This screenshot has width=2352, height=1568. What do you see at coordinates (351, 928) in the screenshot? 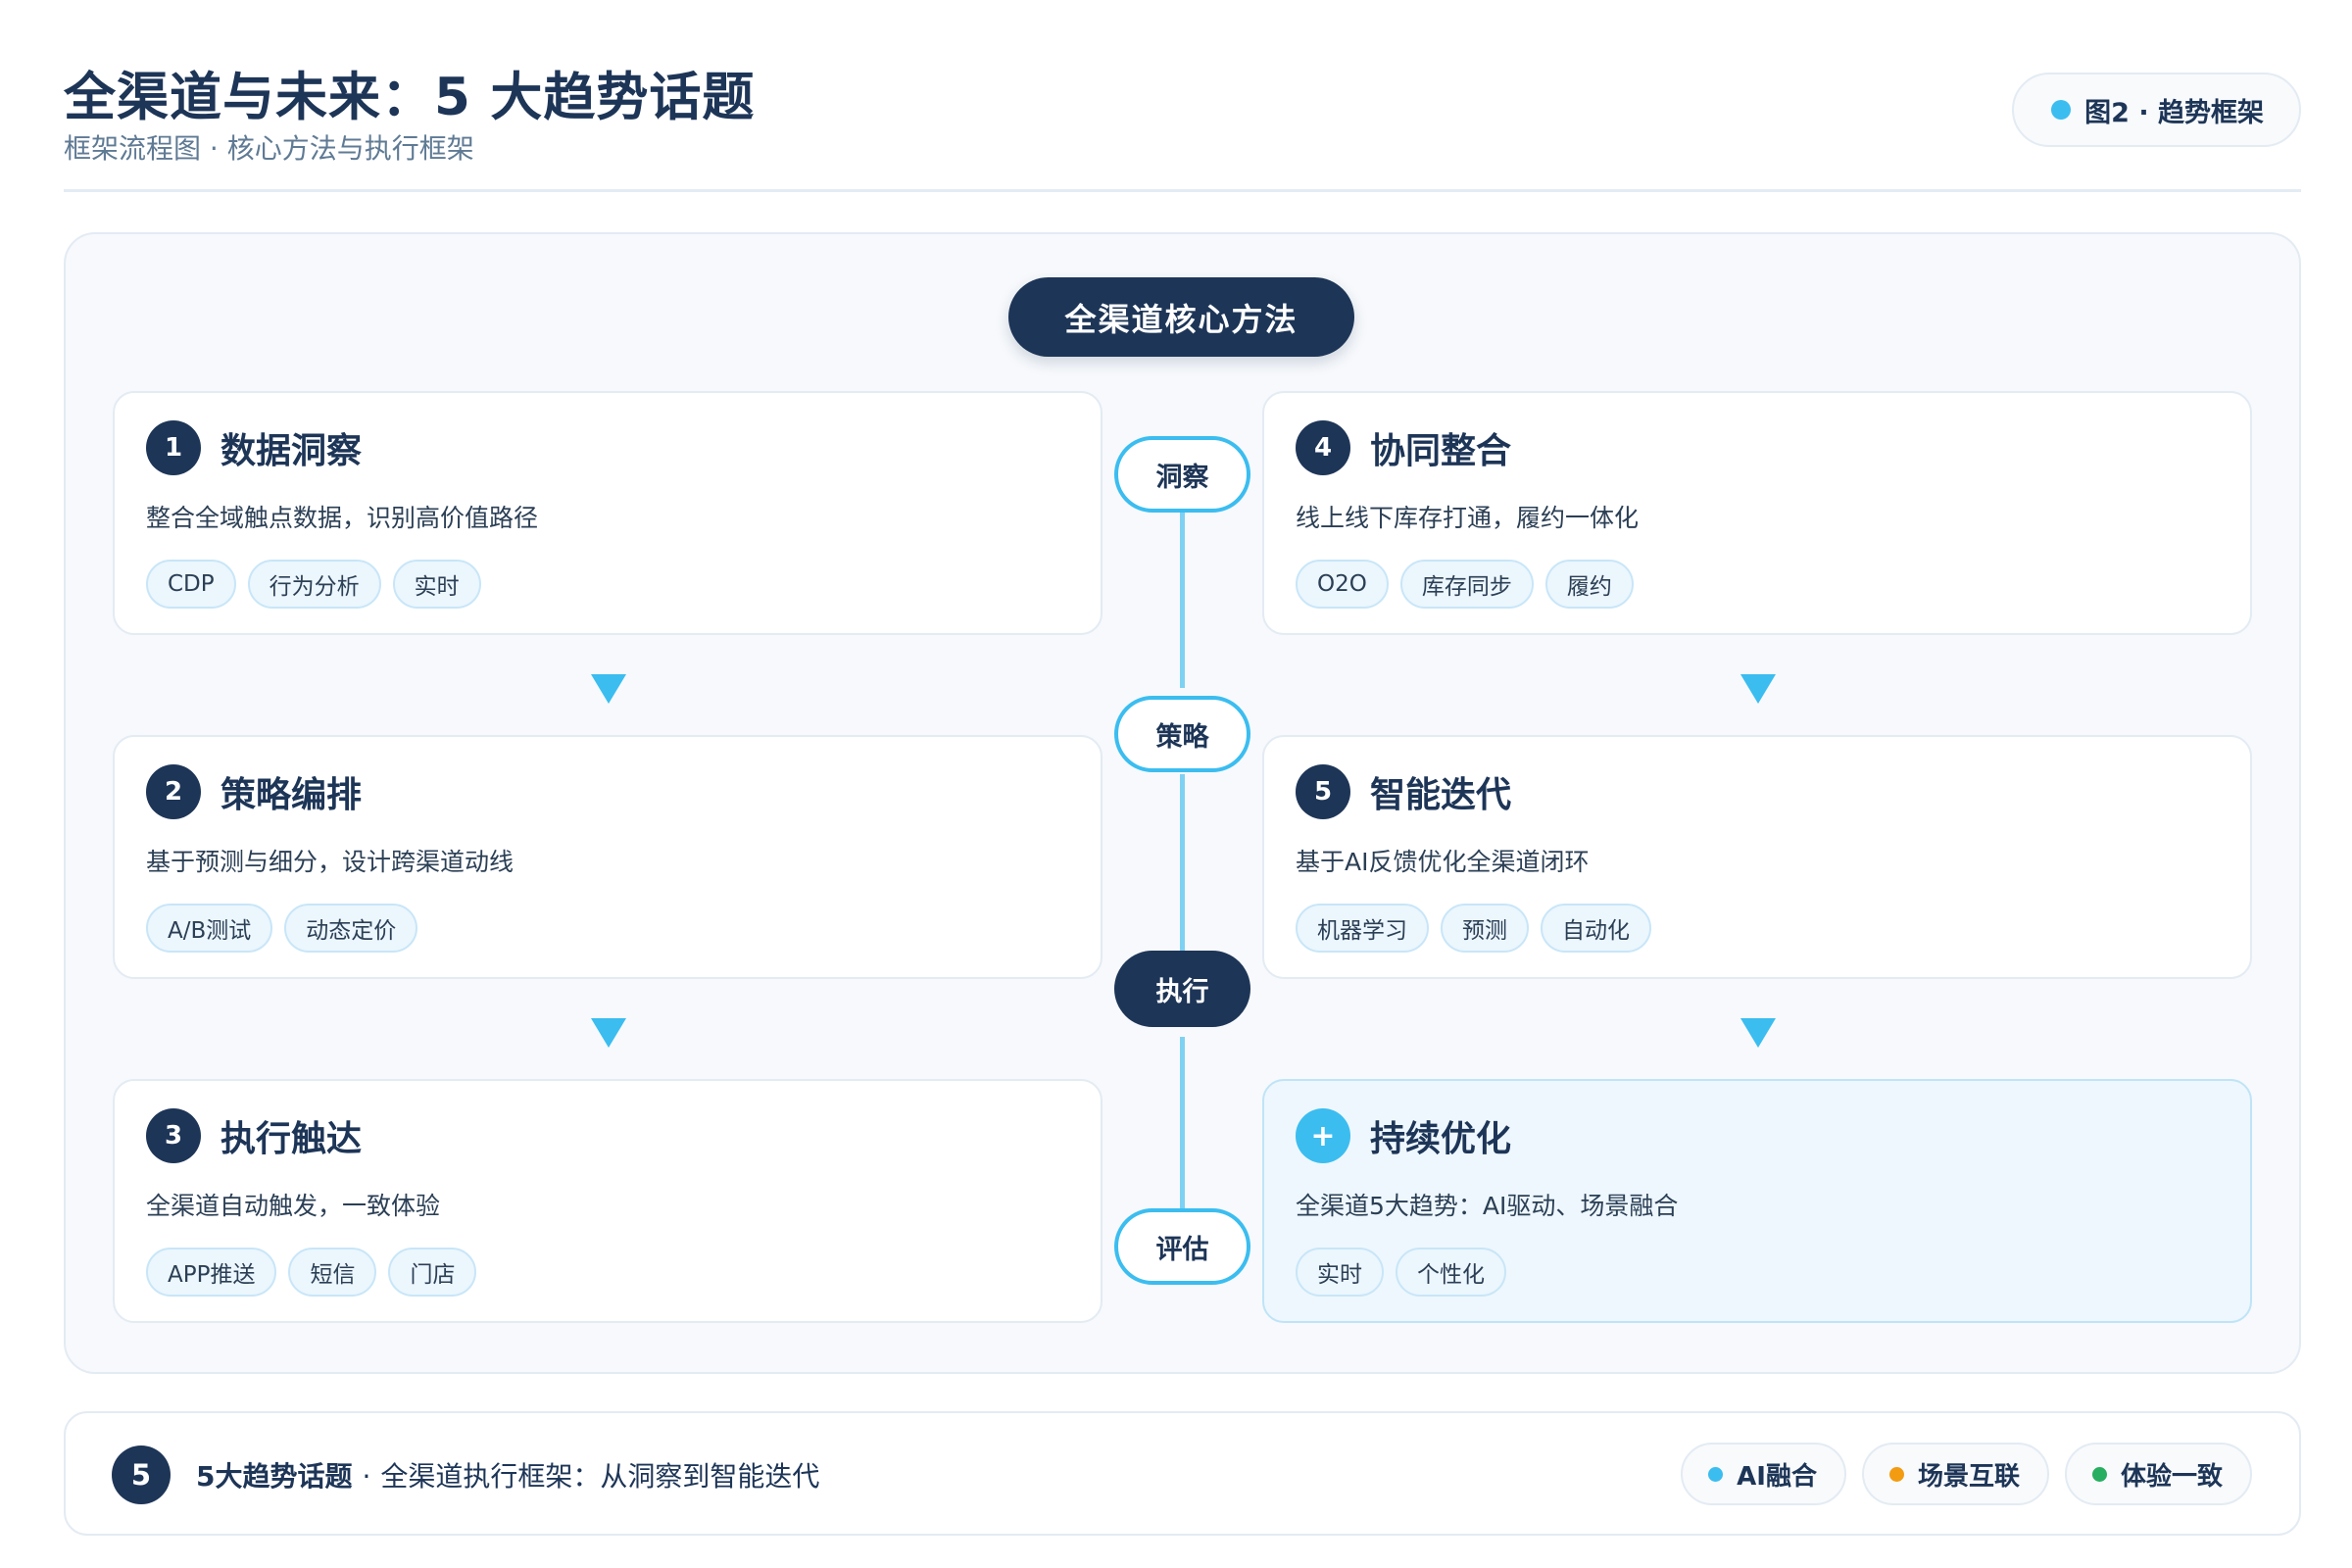
I see `tag: 动态定价` at bounding box center [351, 928].